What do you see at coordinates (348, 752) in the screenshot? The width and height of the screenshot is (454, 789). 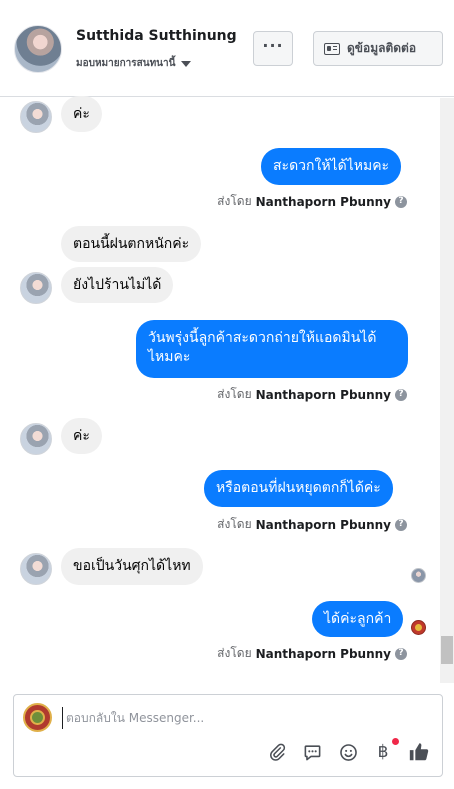 I see `emoji-icon` at bounding box center [348, 752].